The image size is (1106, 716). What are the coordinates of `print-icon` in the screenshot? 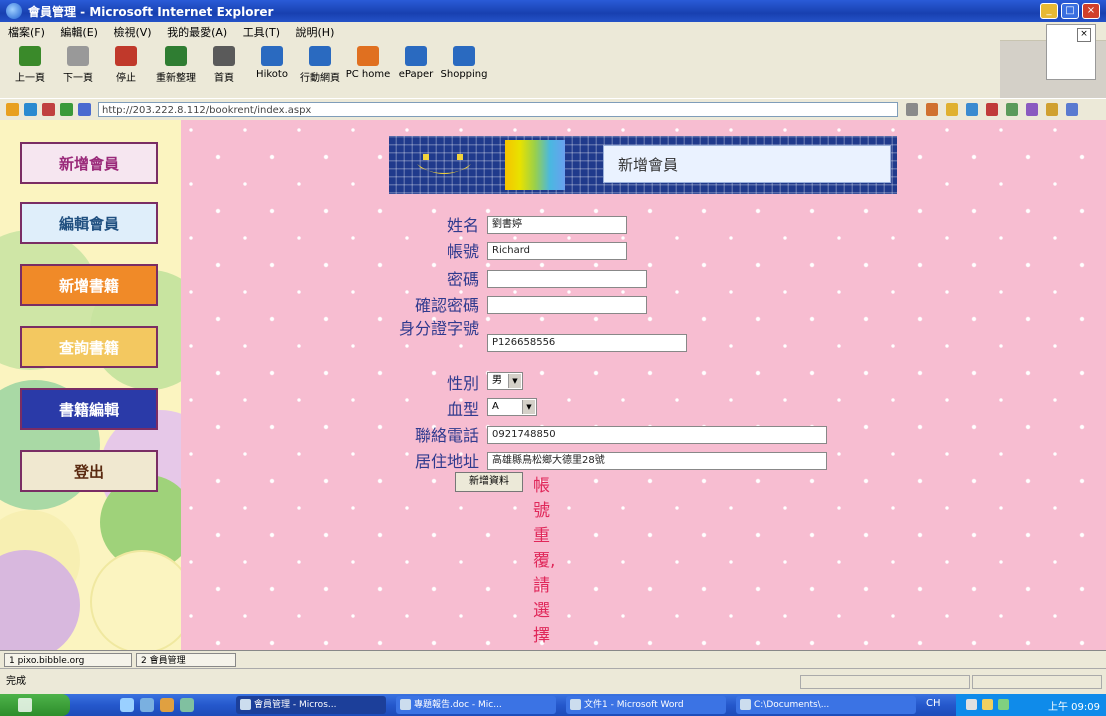 It's located at (30, 109).